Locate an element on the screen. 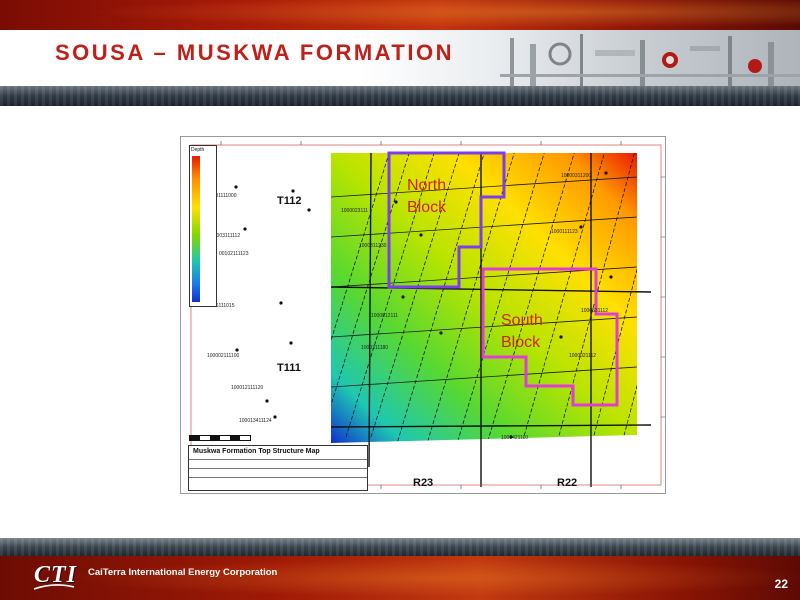 This screenshot has height=600, width=800. refinery-image is located at coordinates (650, 61).